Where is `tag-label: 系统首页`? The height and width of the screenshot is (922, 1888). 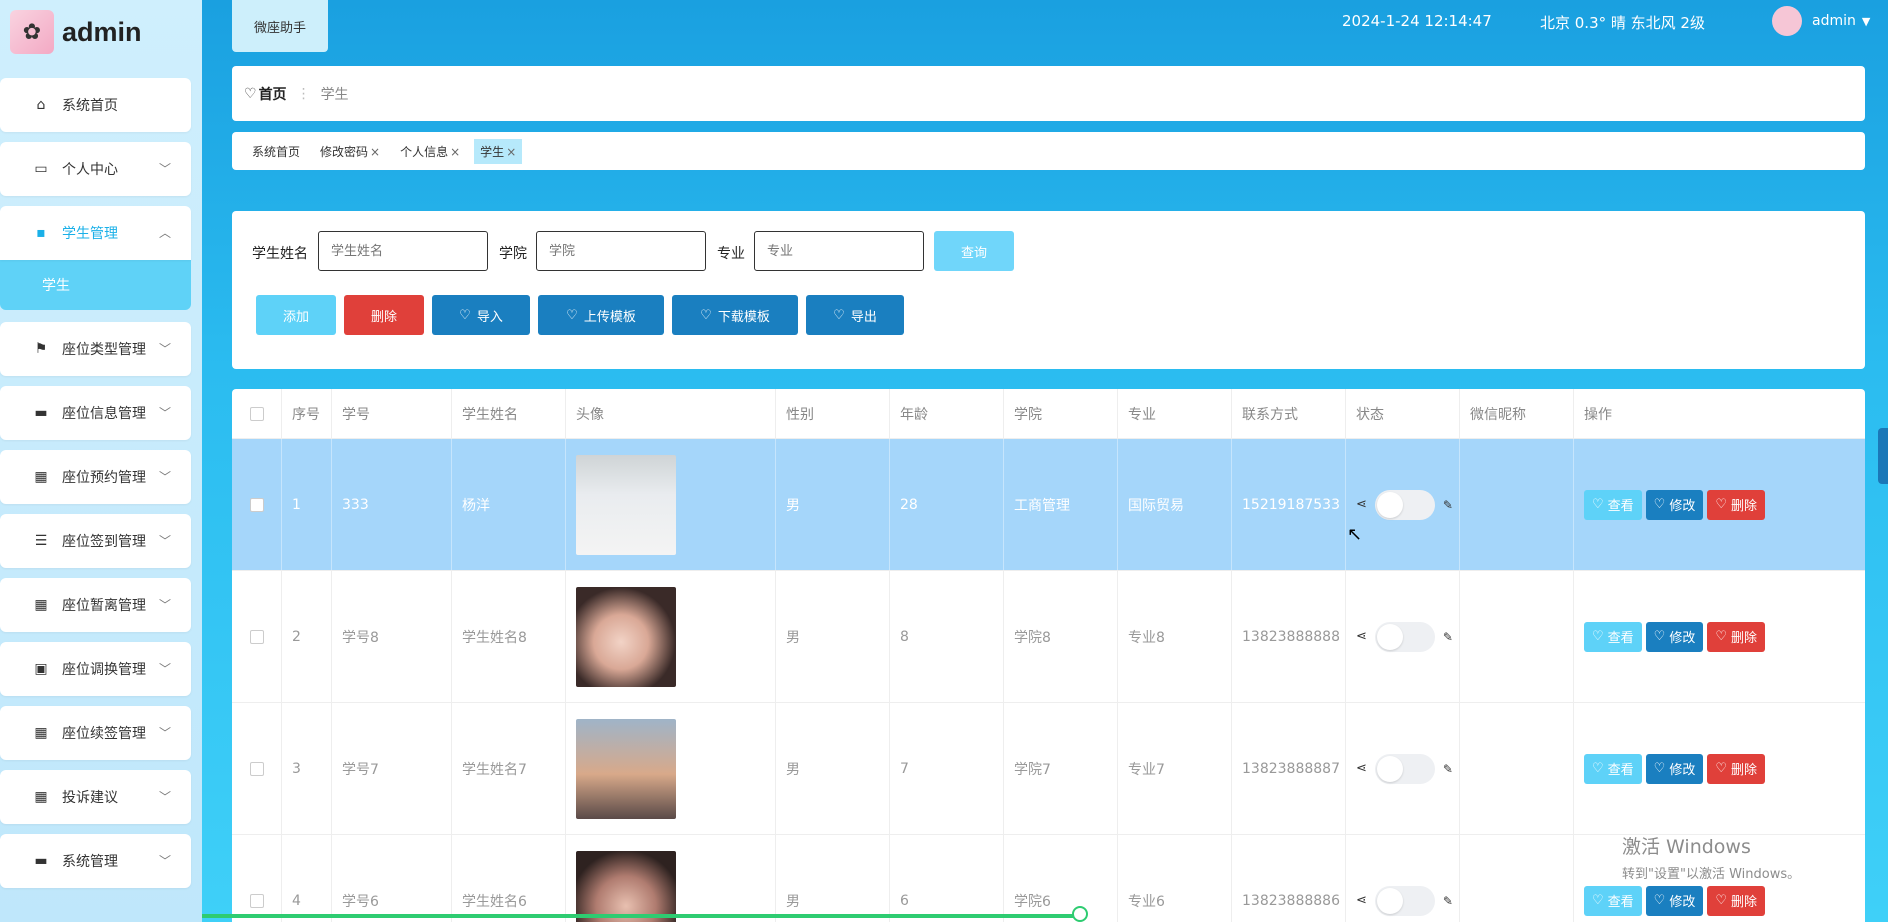 tag-label: 系统首页 is located at coordinates (276, 151).